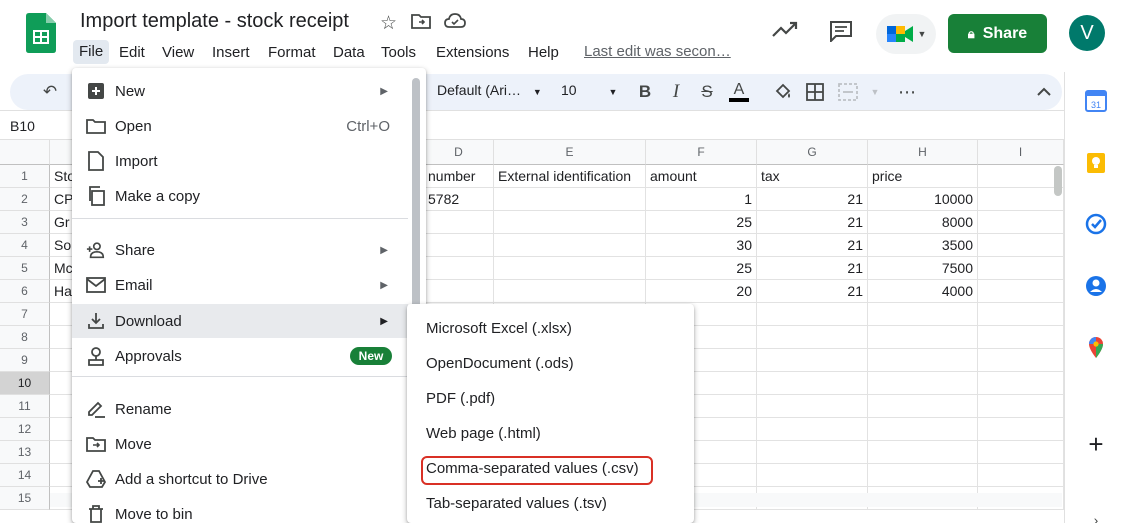 The height and width of the screenshot is (523, 1126). What do you see at coordinates (132, 53) in the screenshot?
I see `menu-edit: Edit` at bounding box center [132, 53].